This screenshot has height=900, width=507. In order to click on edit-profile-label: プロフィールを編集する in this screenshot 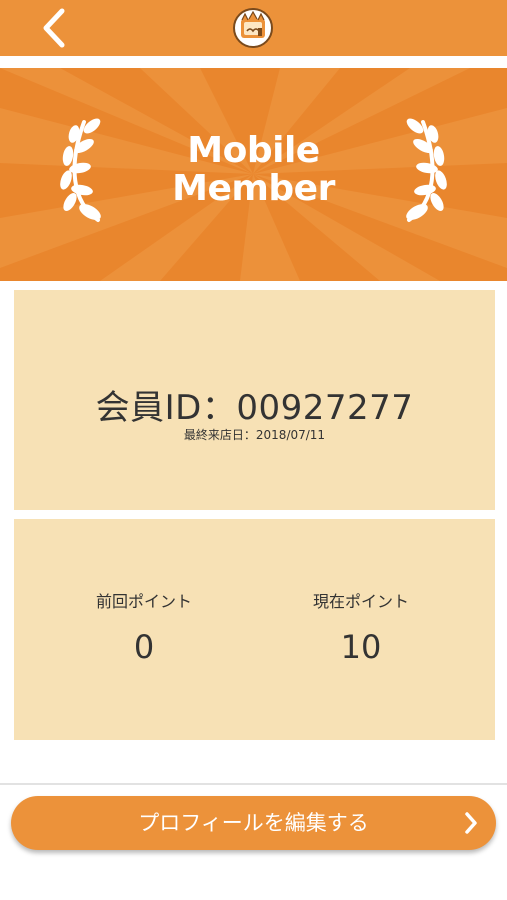, I will do `click(253, 823)`.